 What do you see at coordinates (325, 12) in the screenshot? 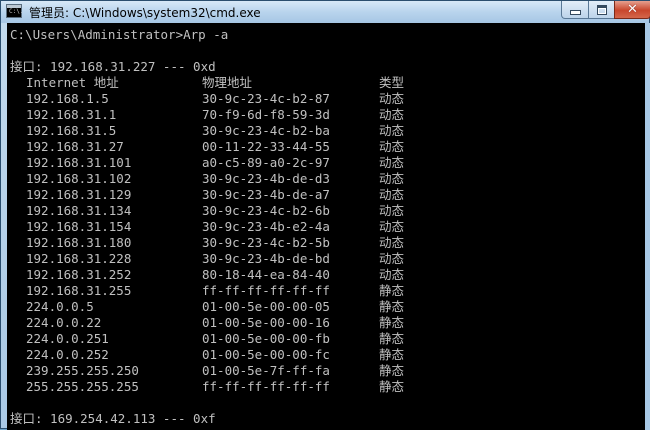
I see `title-bar: C:\. 管理员: C:\Windows\system32\cmd.exe` at bounding box center [325, 12].